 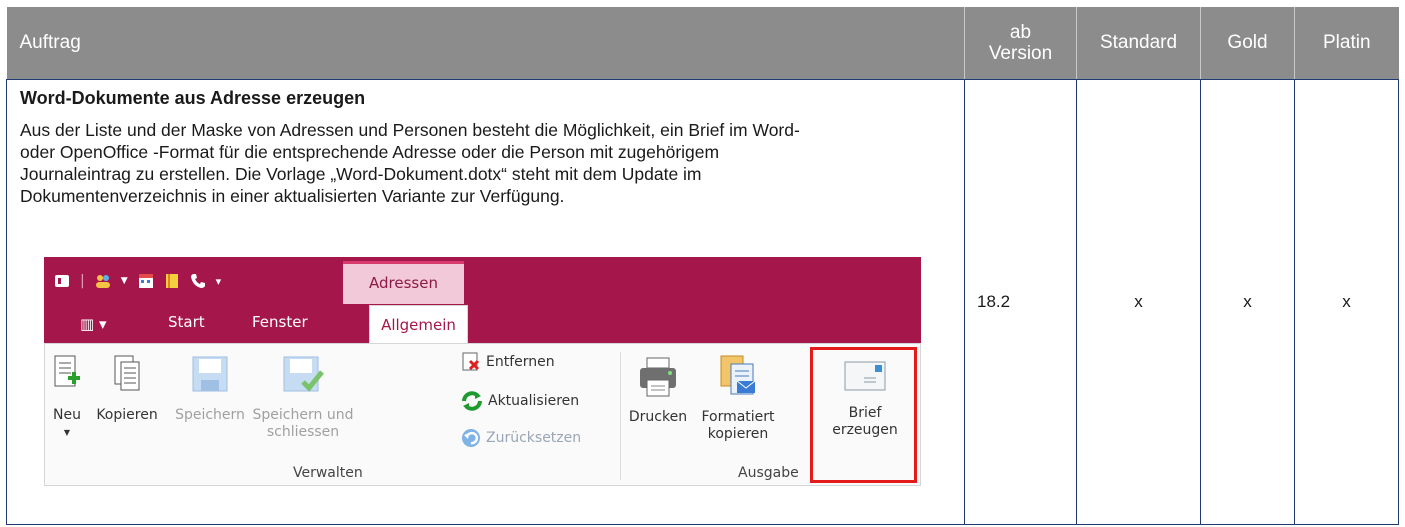 I want to click on ribbon-tabs: ▥ ▾ Start Fenster Allgemein, so click(x=482, y=324).